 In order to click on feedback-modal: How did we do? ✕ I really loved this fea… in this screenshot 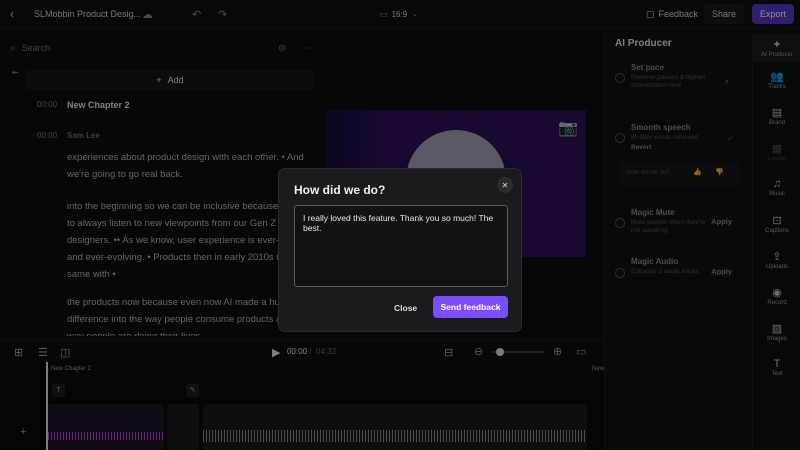, I will do `click(400, 250)`.